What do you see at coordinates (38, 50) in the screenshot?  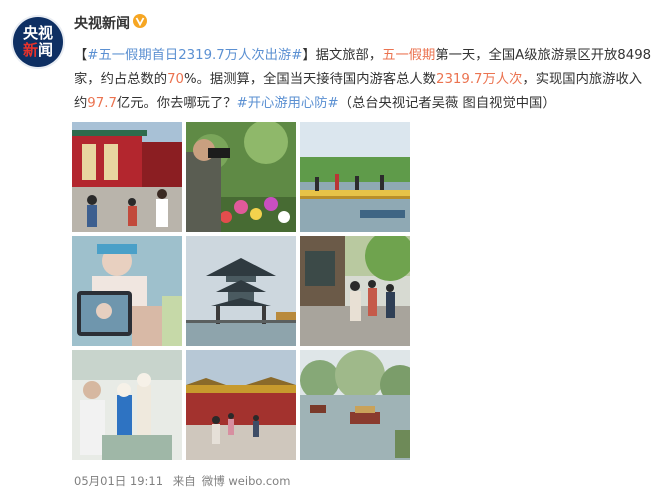 I see `avatar-text-line2: 新闻` at bounding box center [38, 50].